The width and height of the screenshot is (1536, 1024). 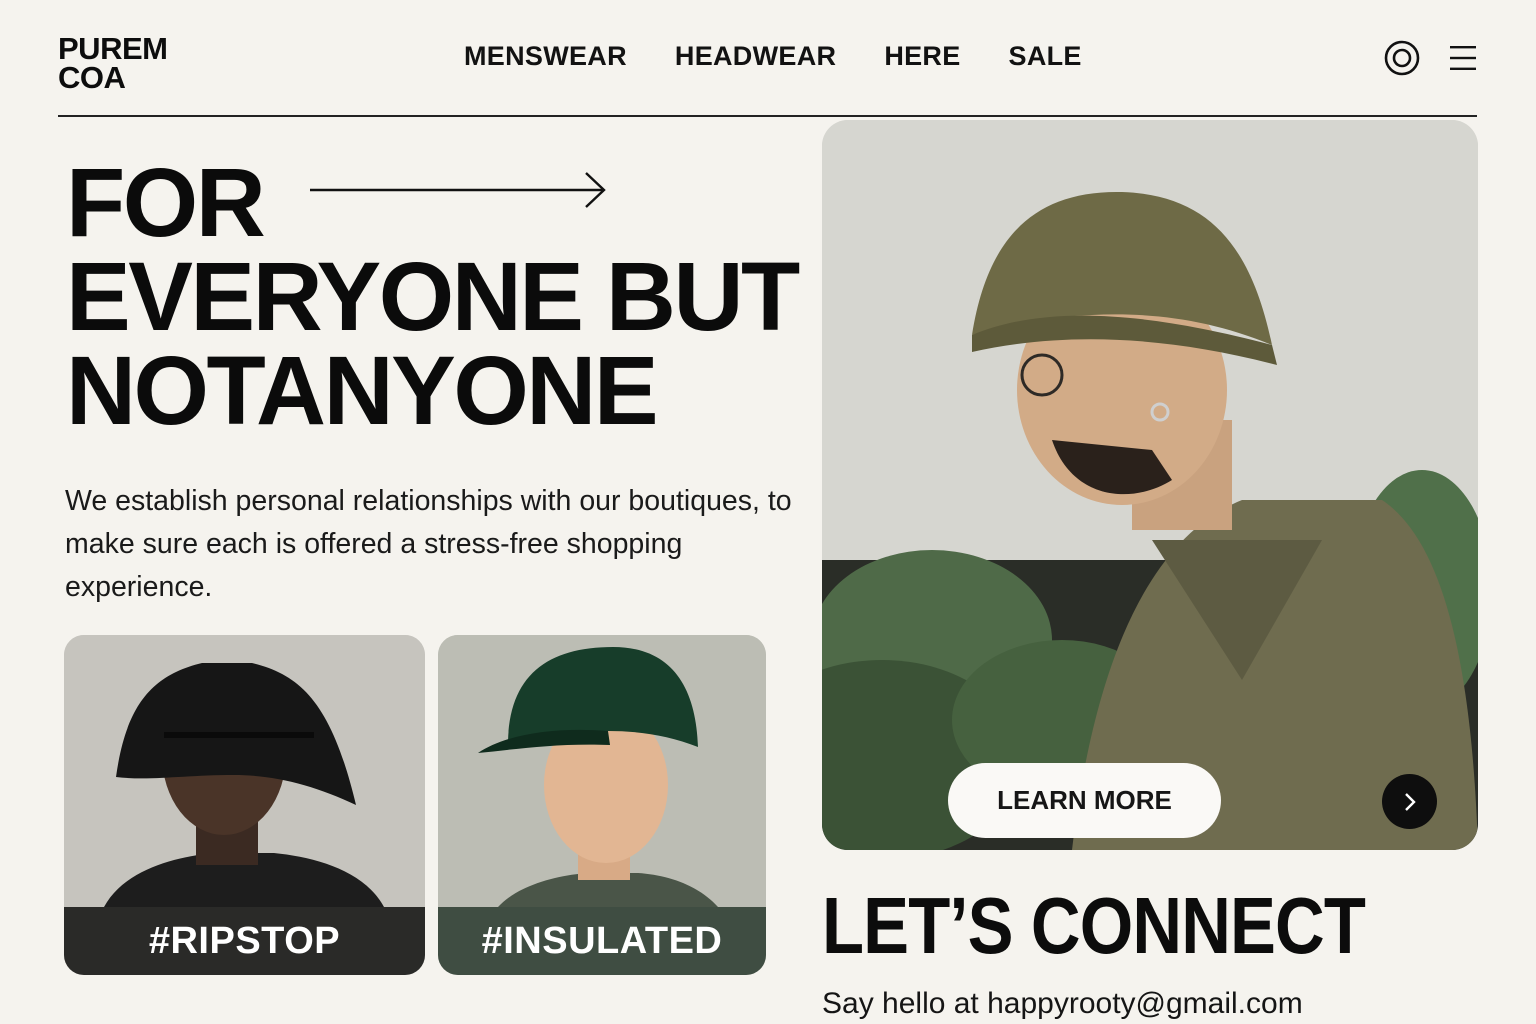 What do you see at coordinates (922, 56) in the screenshot?
I see `nav-item-here: HERE` at bounding box center [922, 56].